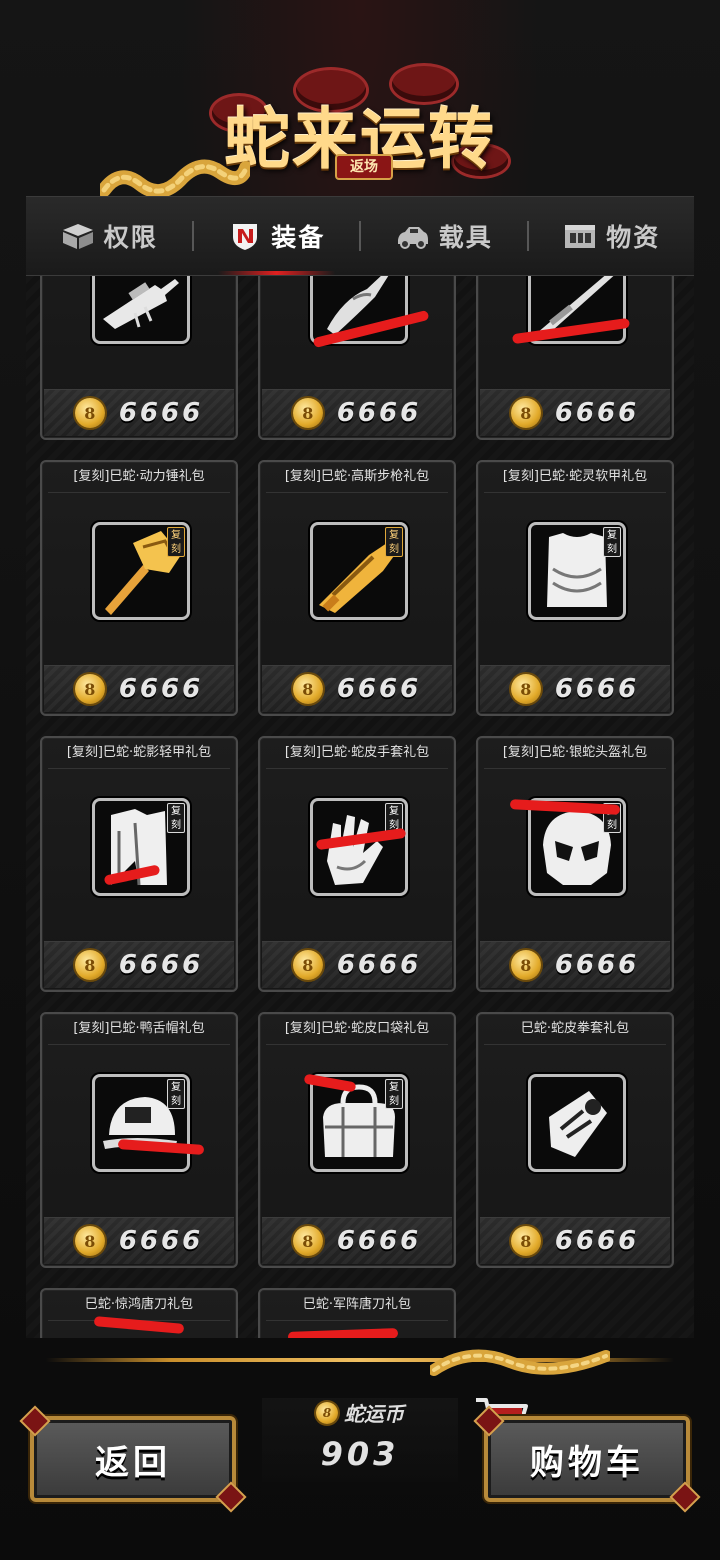  I want to click on item-name: [复刻]巳蛇·蛇灵软甲礼包, so click(575, 477).